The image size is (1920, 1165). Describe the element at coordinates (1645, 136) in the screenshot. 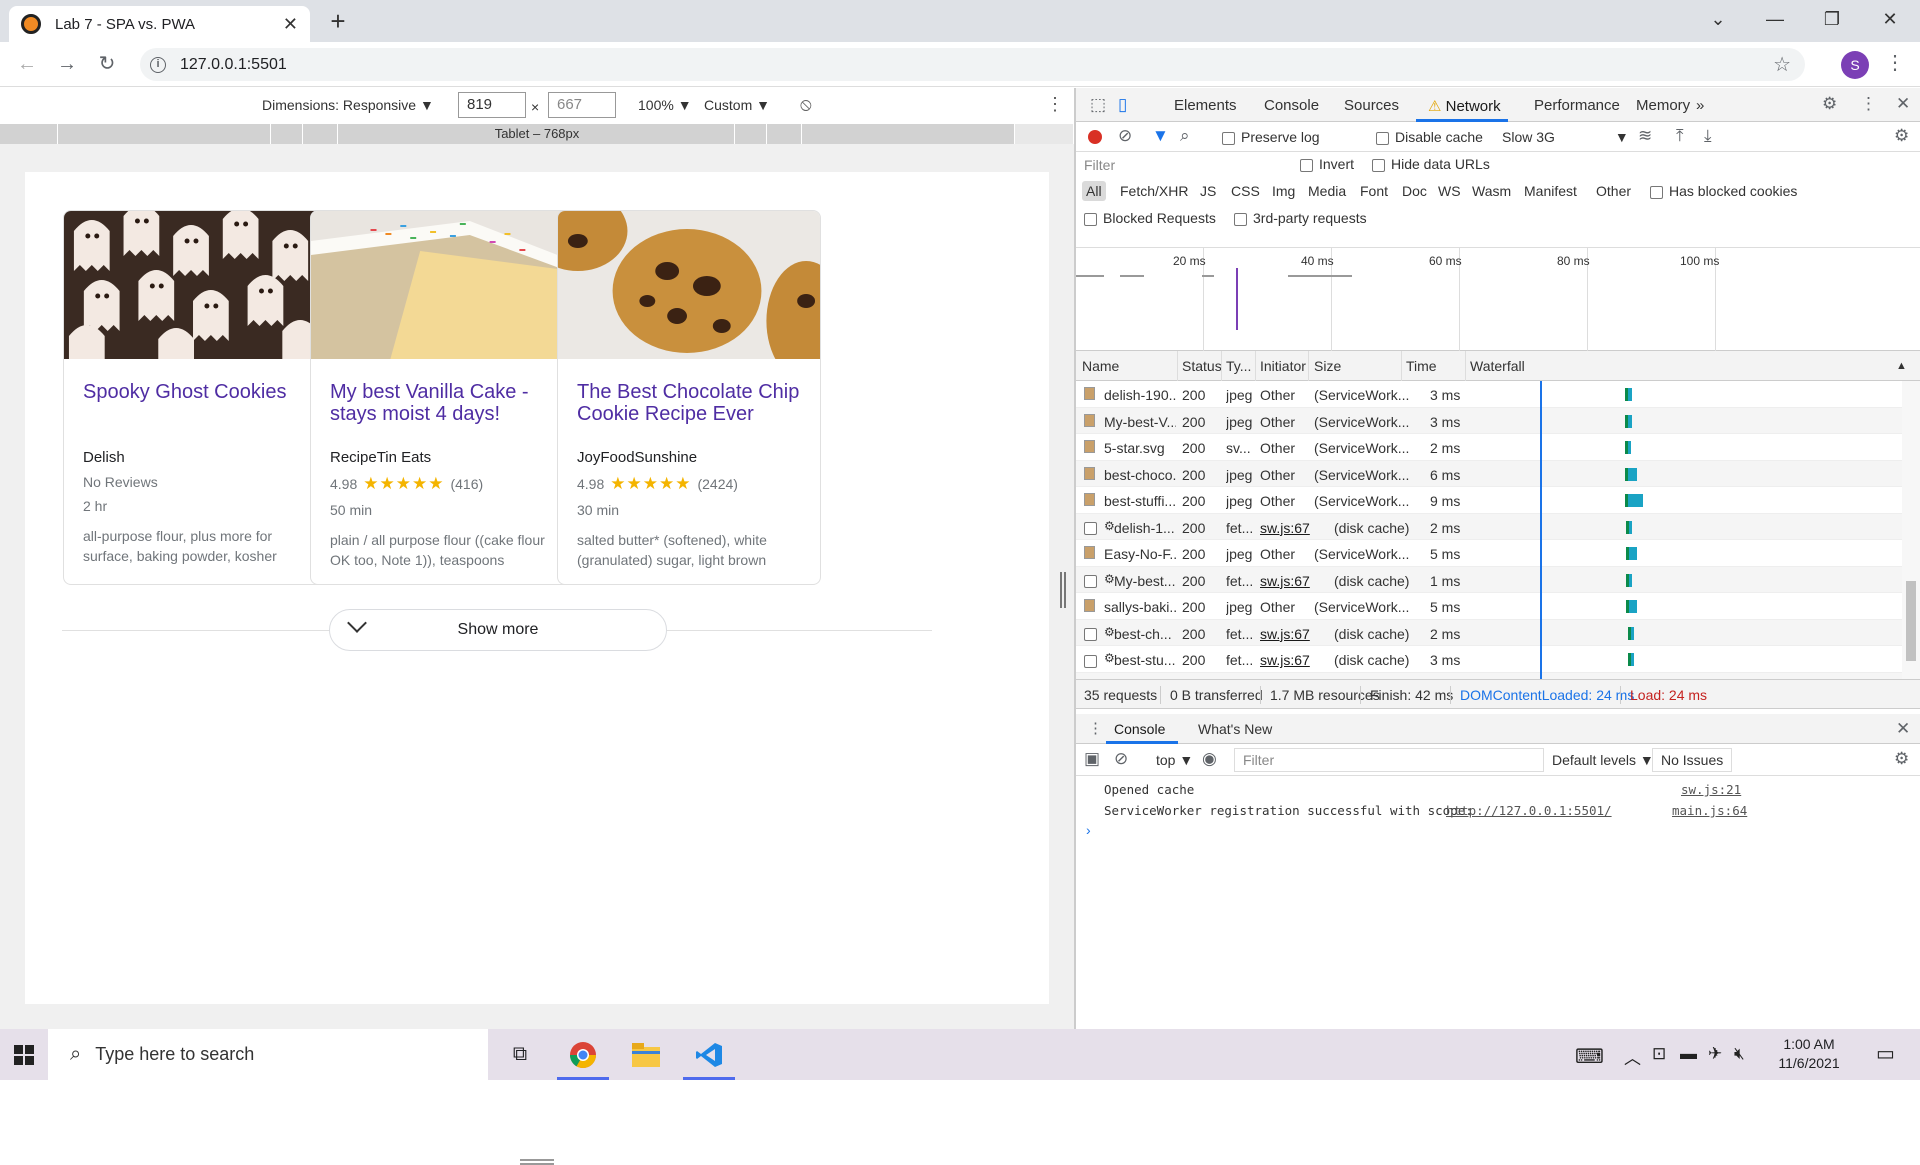

I see `network-conditions-icon: ≋` at that location.